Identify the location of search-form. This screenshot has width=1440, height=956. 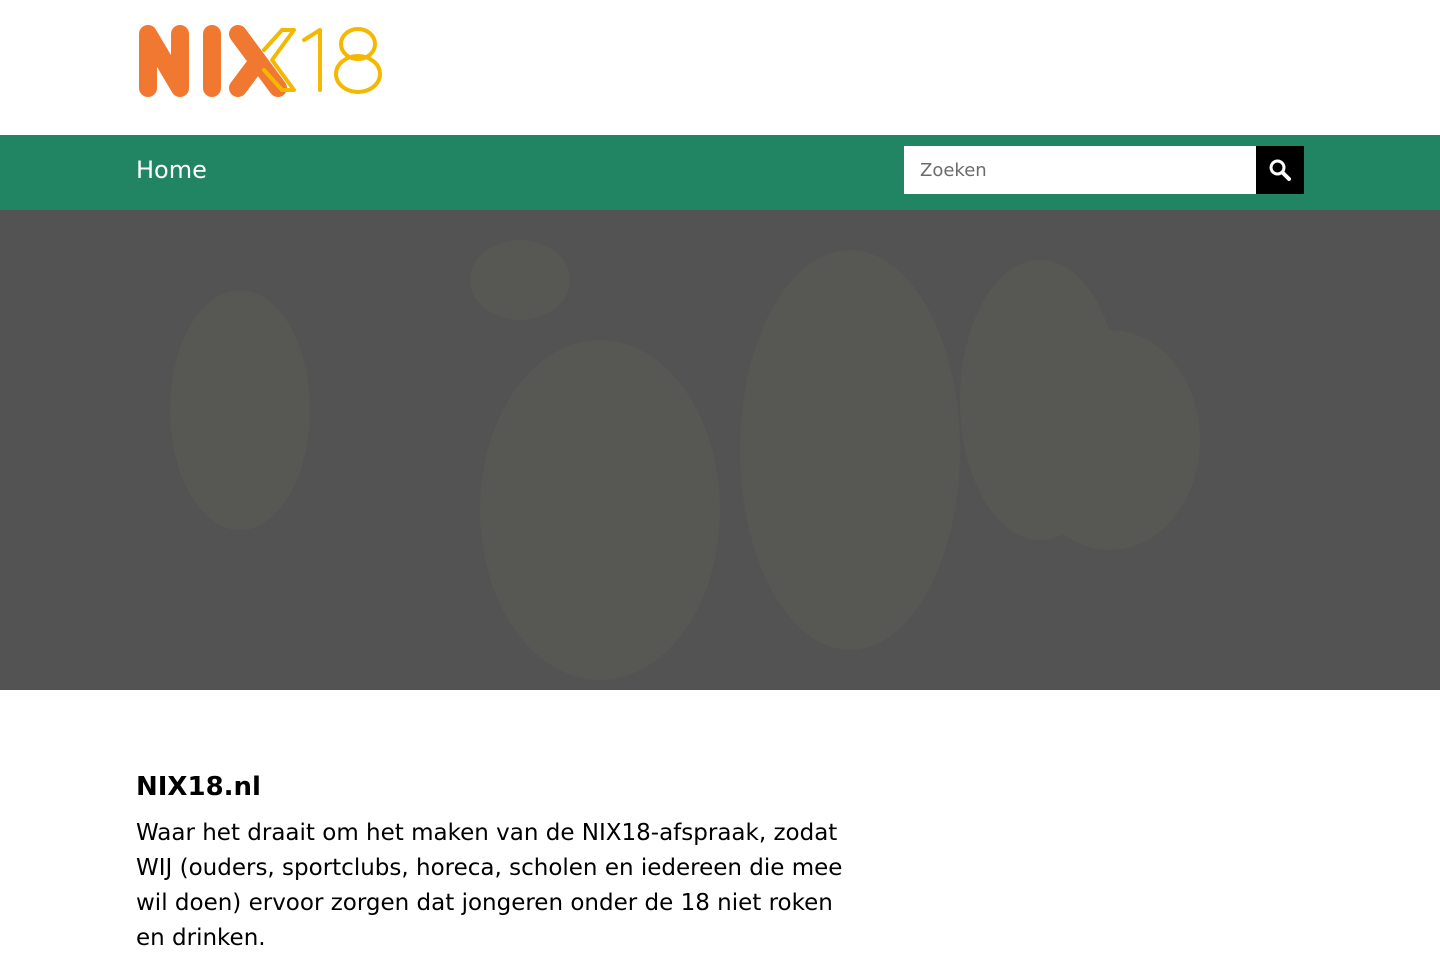
(1104, 170).